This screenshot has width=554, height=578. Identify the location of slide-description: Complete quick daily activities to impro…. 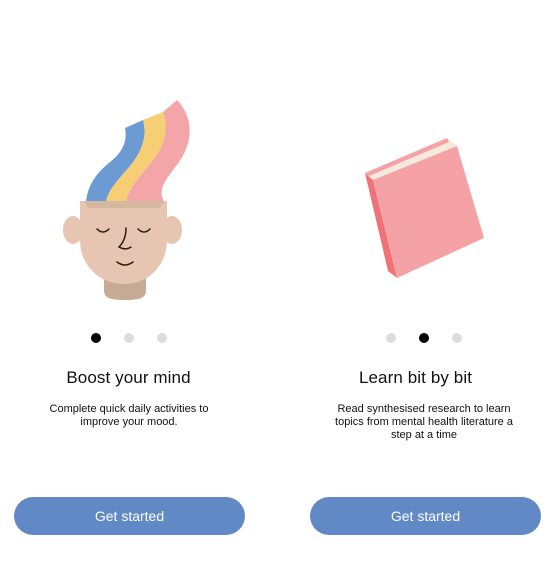
(129, 415).